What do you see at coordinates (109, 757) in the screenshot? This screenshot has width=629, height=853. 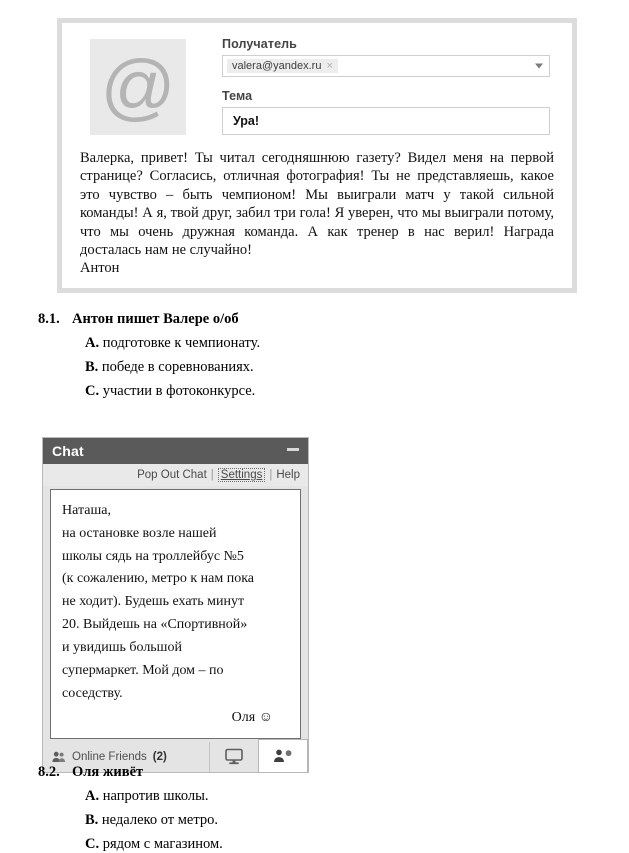 I see `online-friends-label: Online Friends` at bounding box center [109, 757].